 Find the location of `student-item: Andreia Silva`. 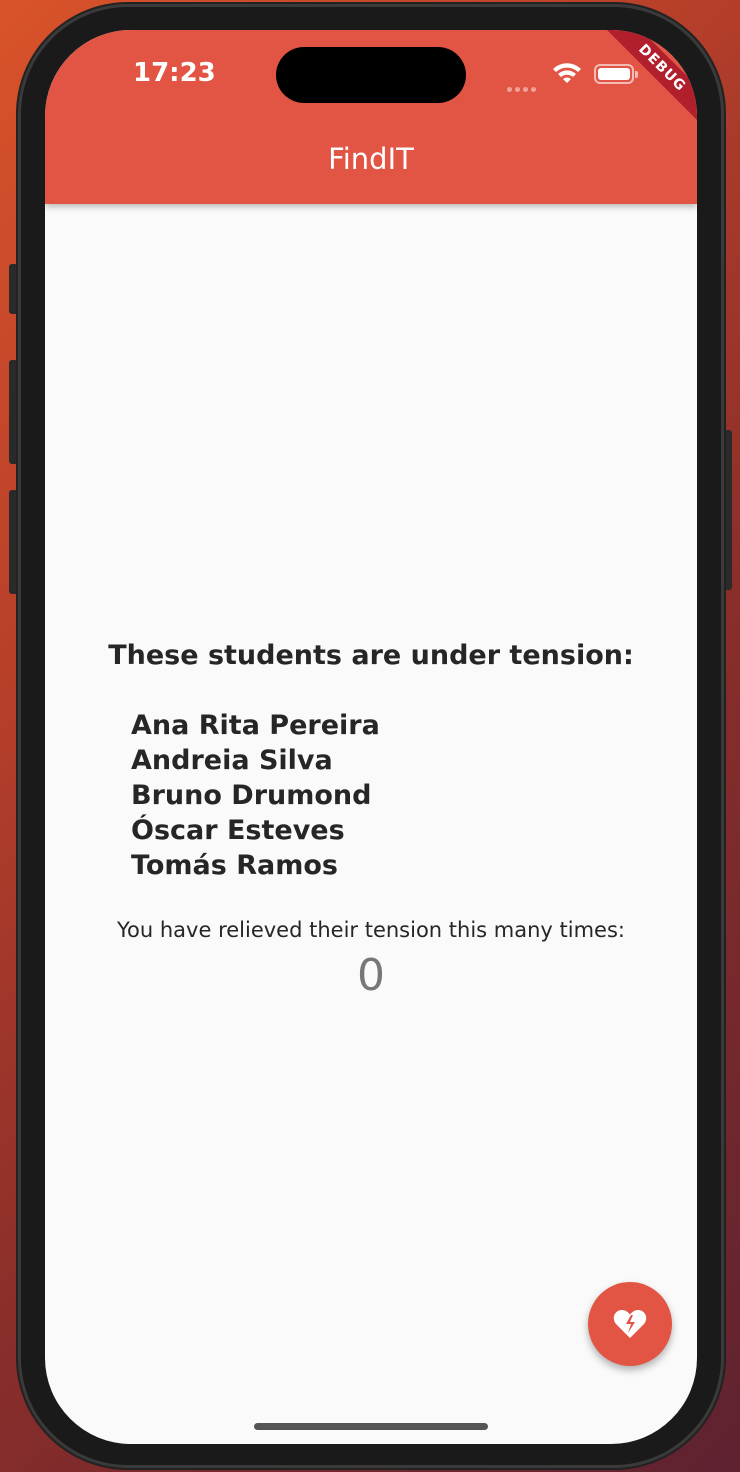

student-item: Andreia Silva is located at coordinates (232, 760).